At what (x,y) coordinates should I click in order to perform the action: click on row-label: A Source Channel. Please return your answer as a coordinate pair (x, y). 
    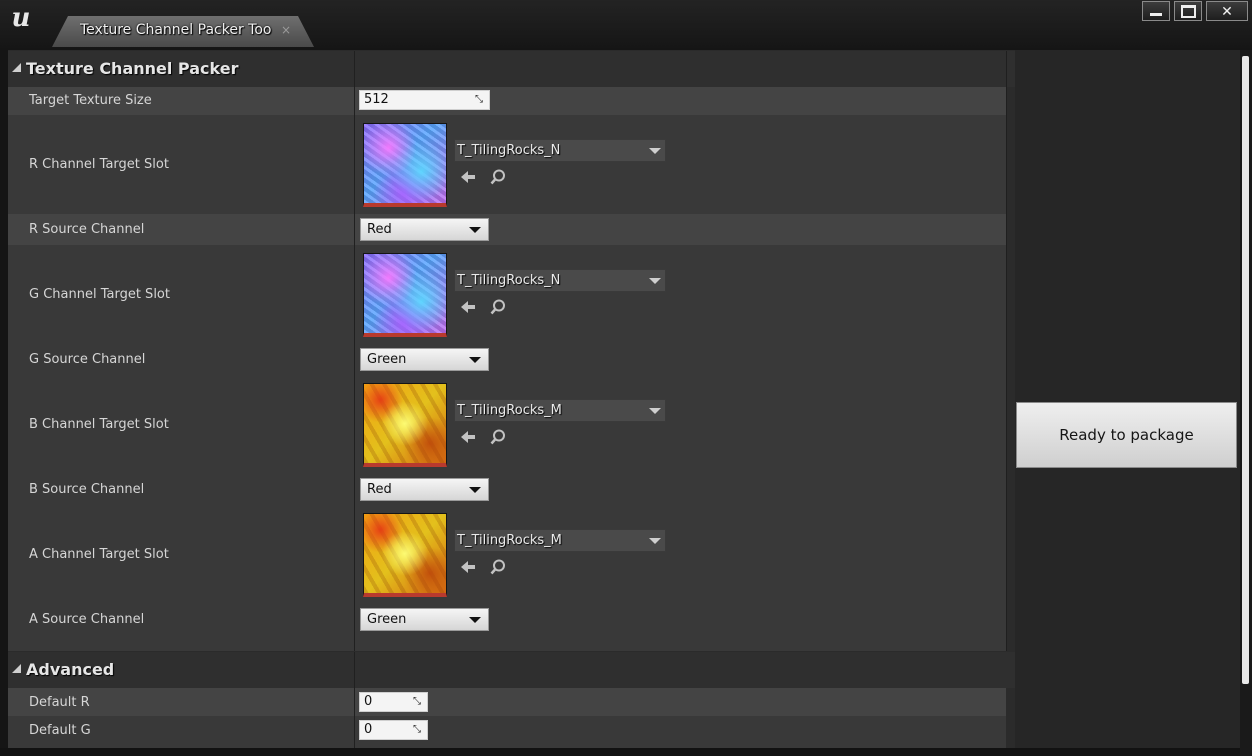
    Looking at the image, I should click on (87, 619).